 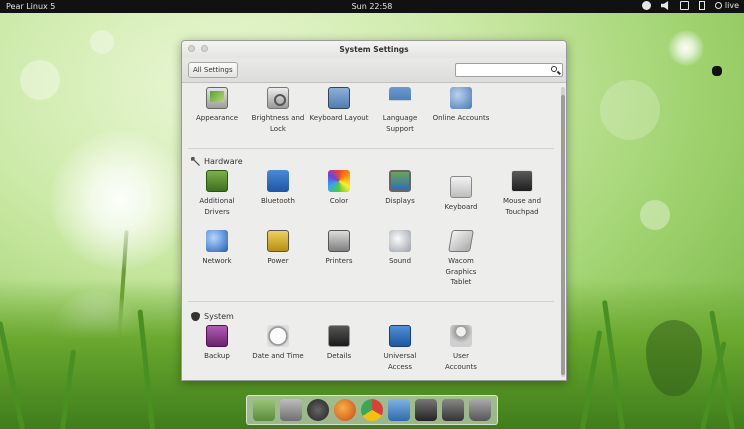 I want to click on keyboard-icon, so click(x=461, y=187).